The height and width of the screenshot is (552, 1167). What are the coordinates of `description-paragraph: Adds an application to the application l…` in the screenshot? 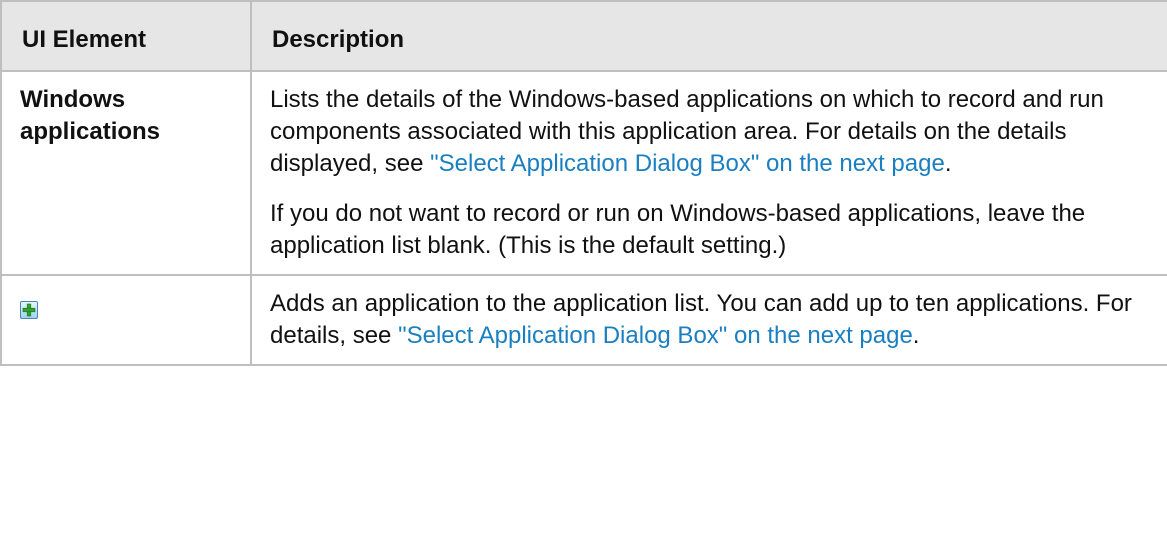 It's located at (710, 320).